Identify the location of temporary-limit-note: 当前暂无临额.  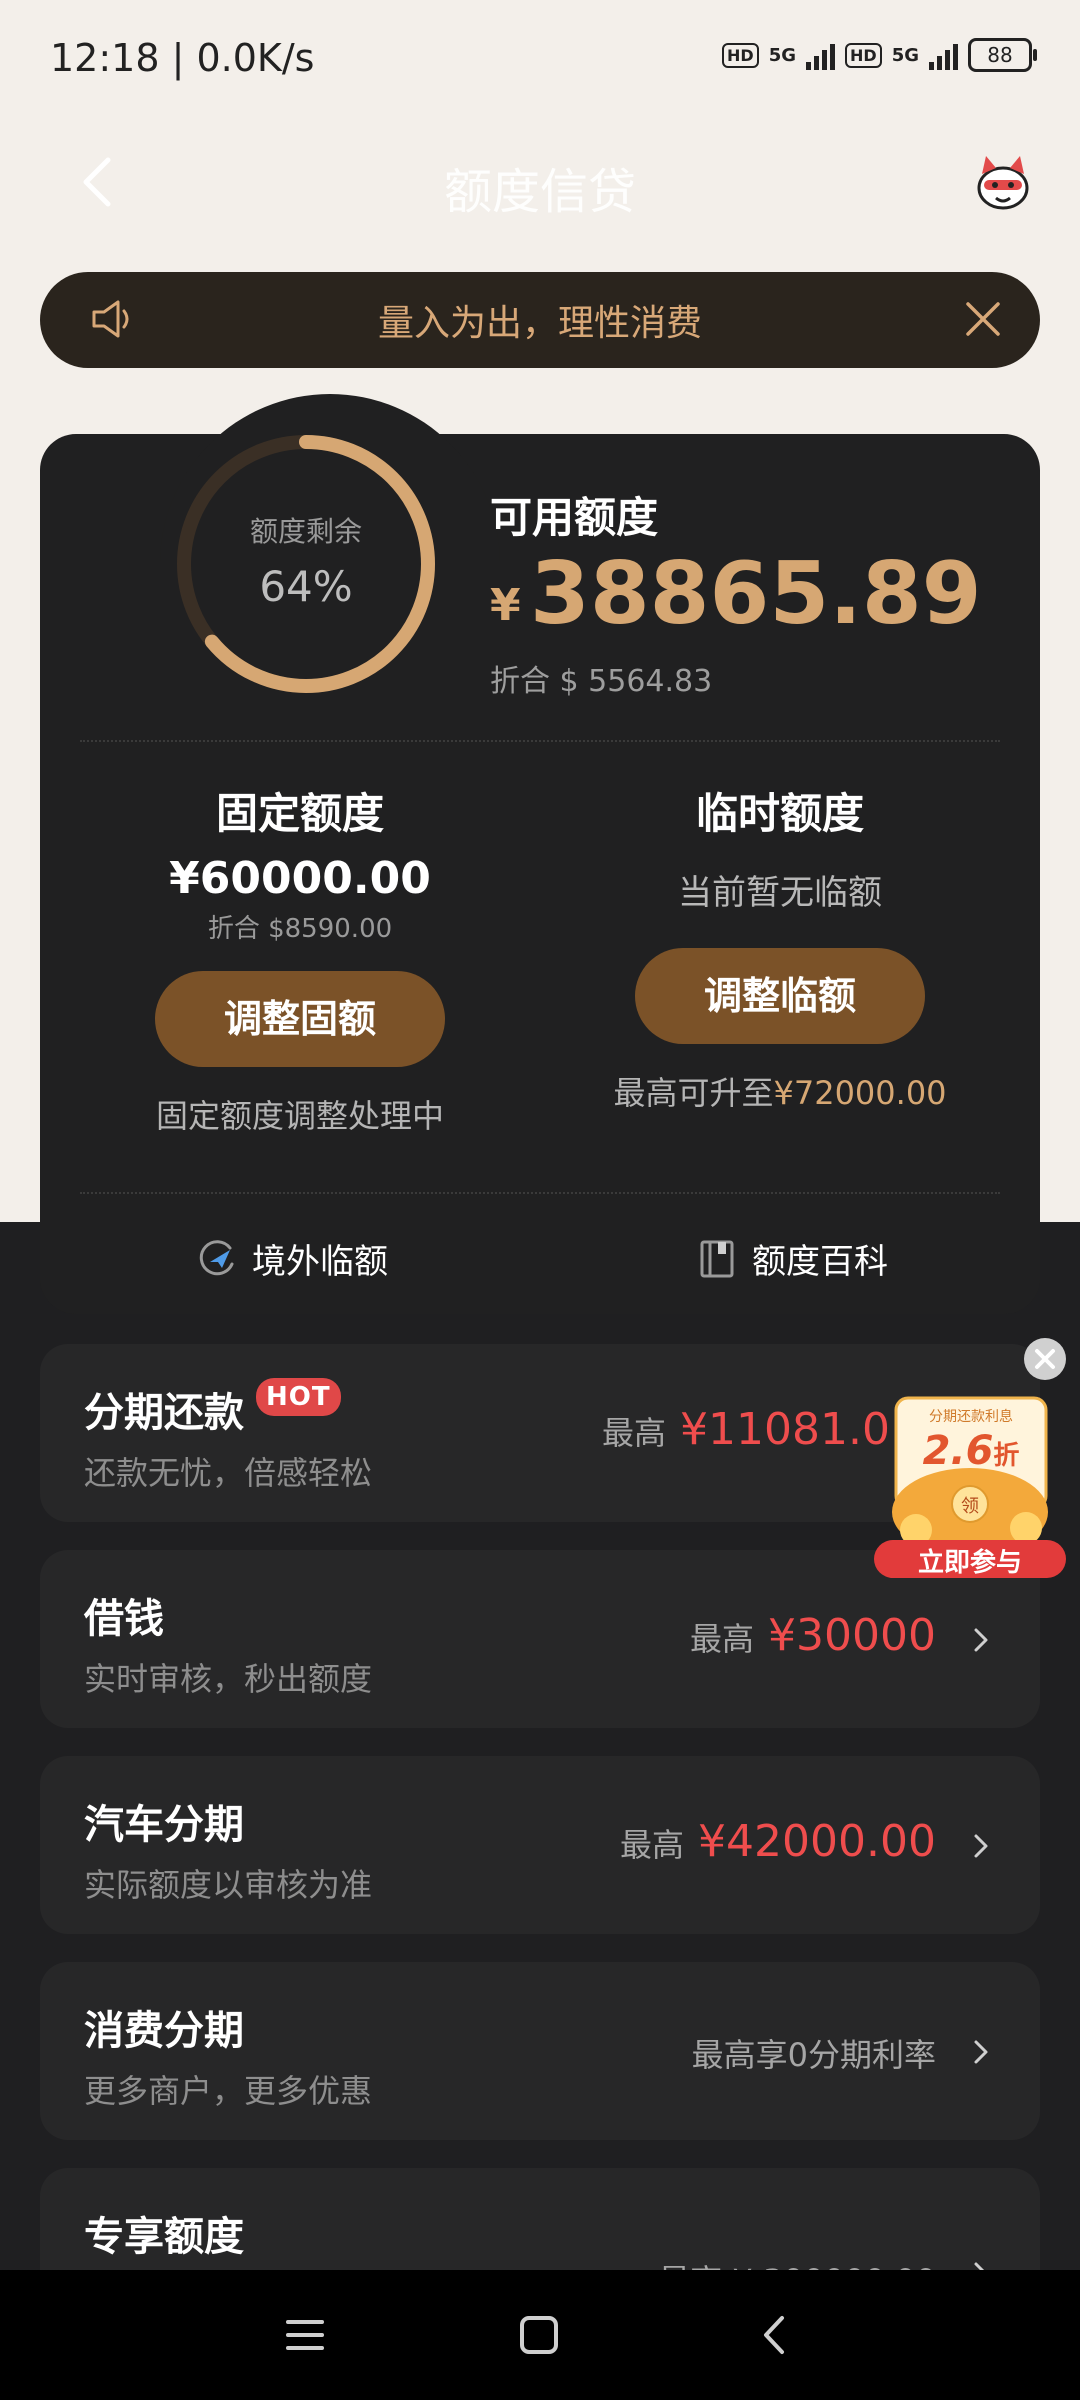
(780, 893).